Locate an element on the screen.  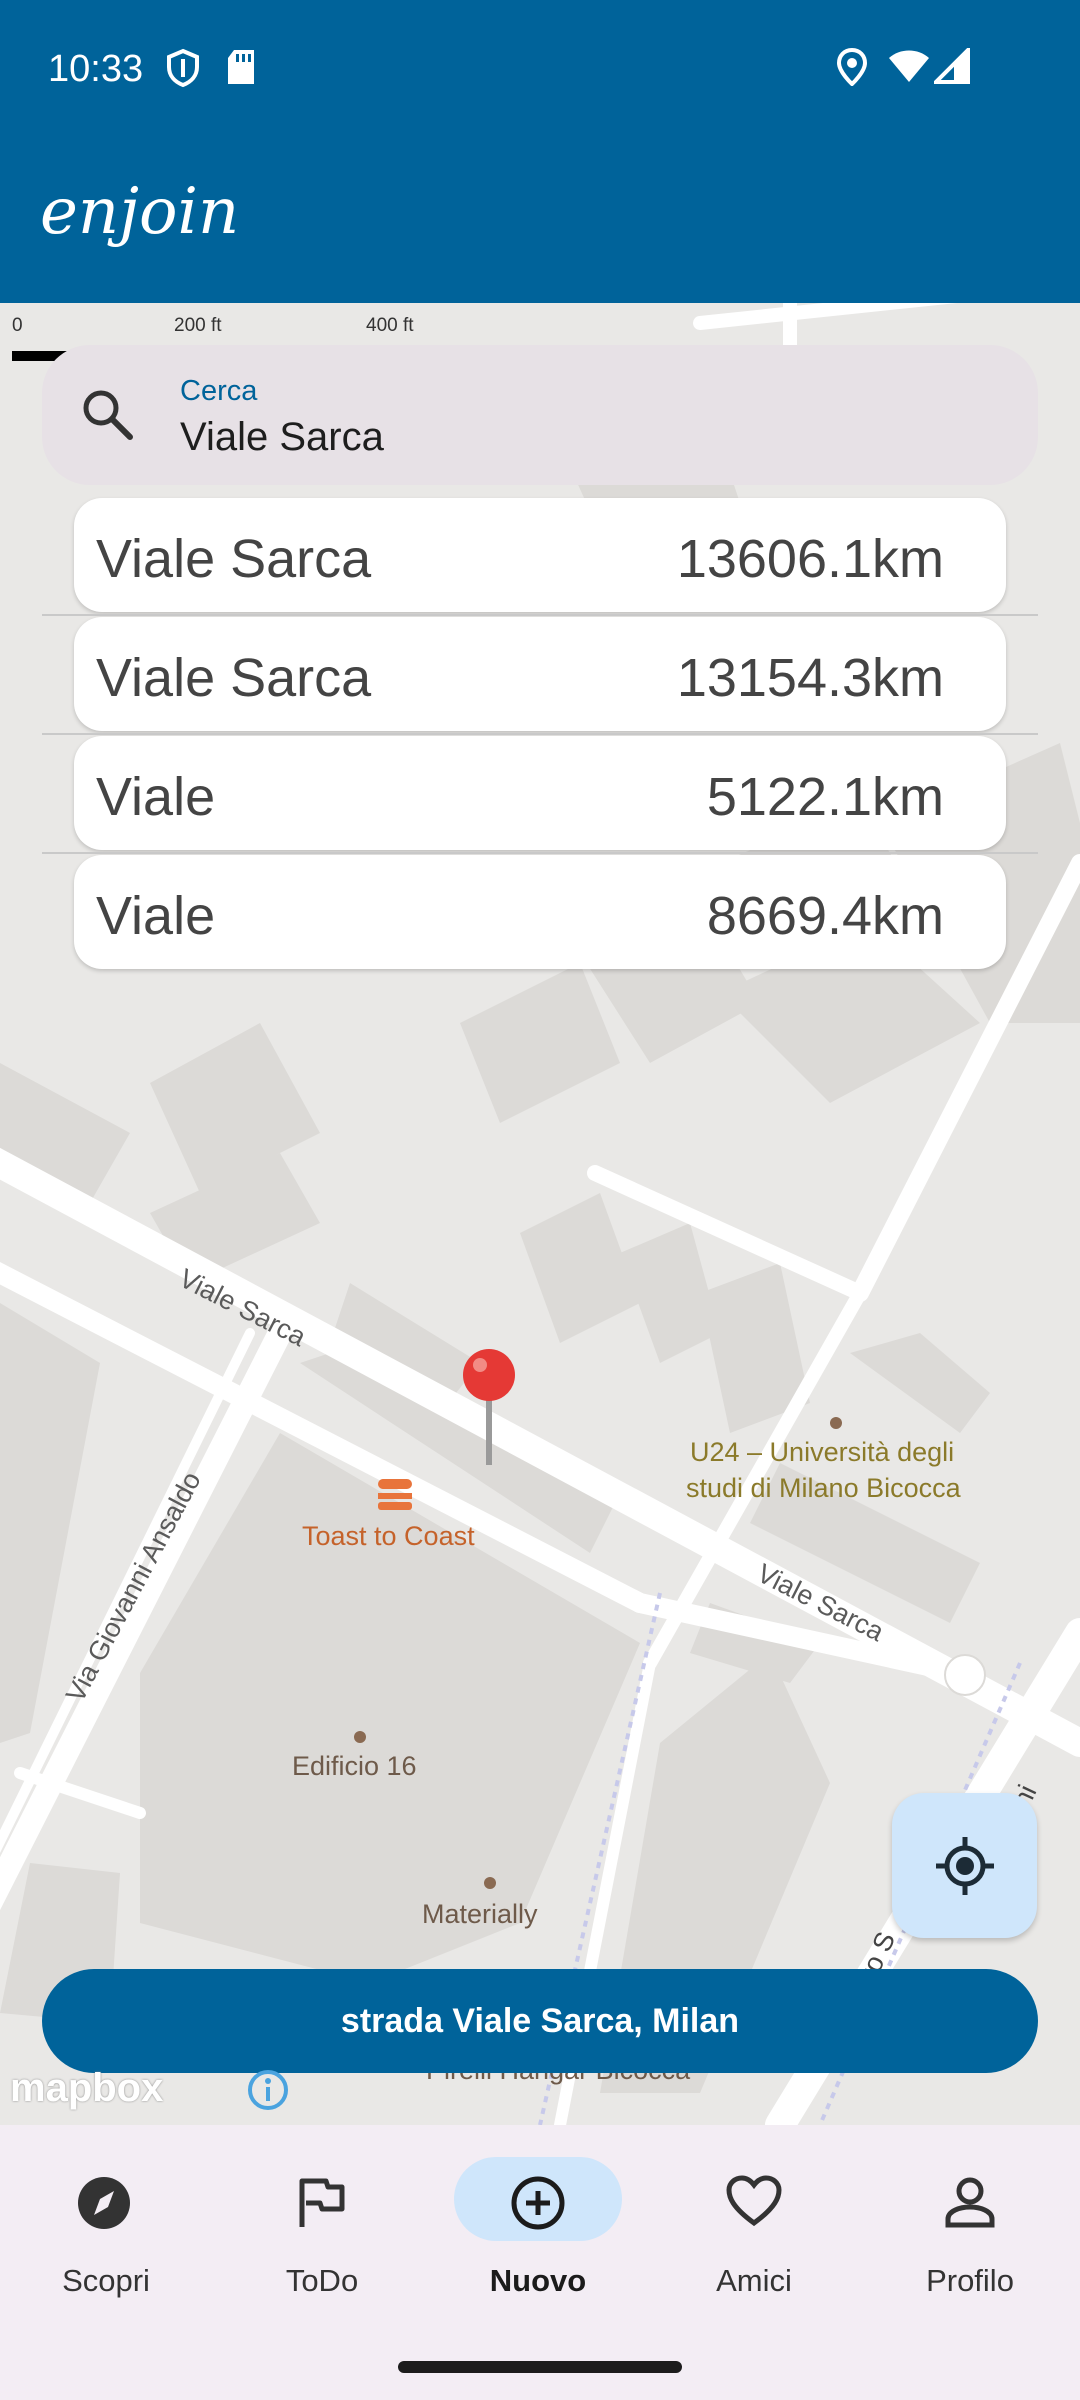
my-location-button is located at coordinates (964, 1865).